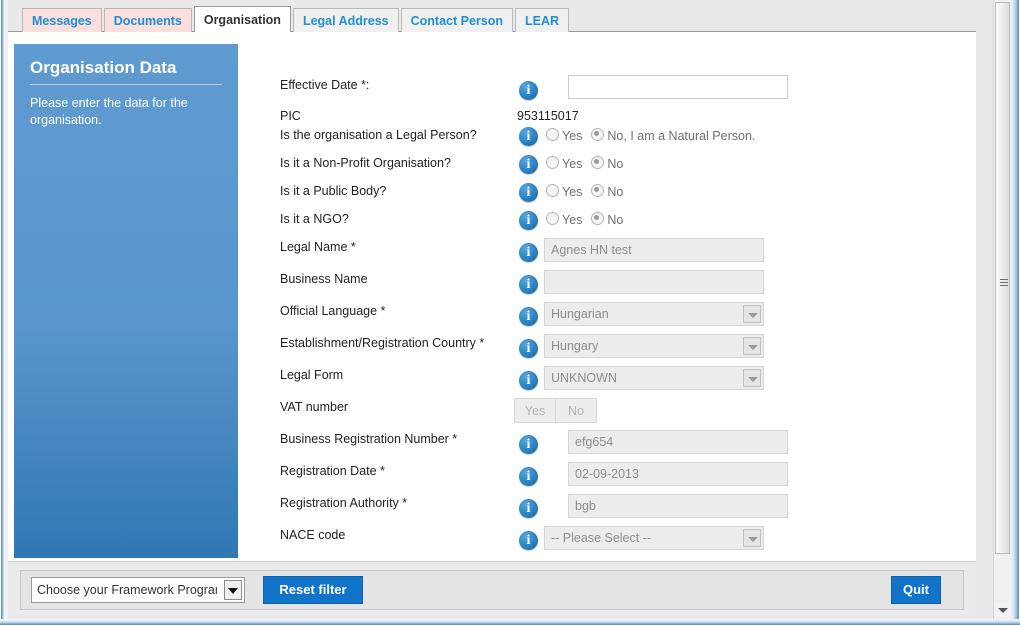 This screenshot has height=626, width=1020. Describe the element at coordinates (103, 67) in the screenshot. I see `sidebar-title: Organisation Data` at that location.